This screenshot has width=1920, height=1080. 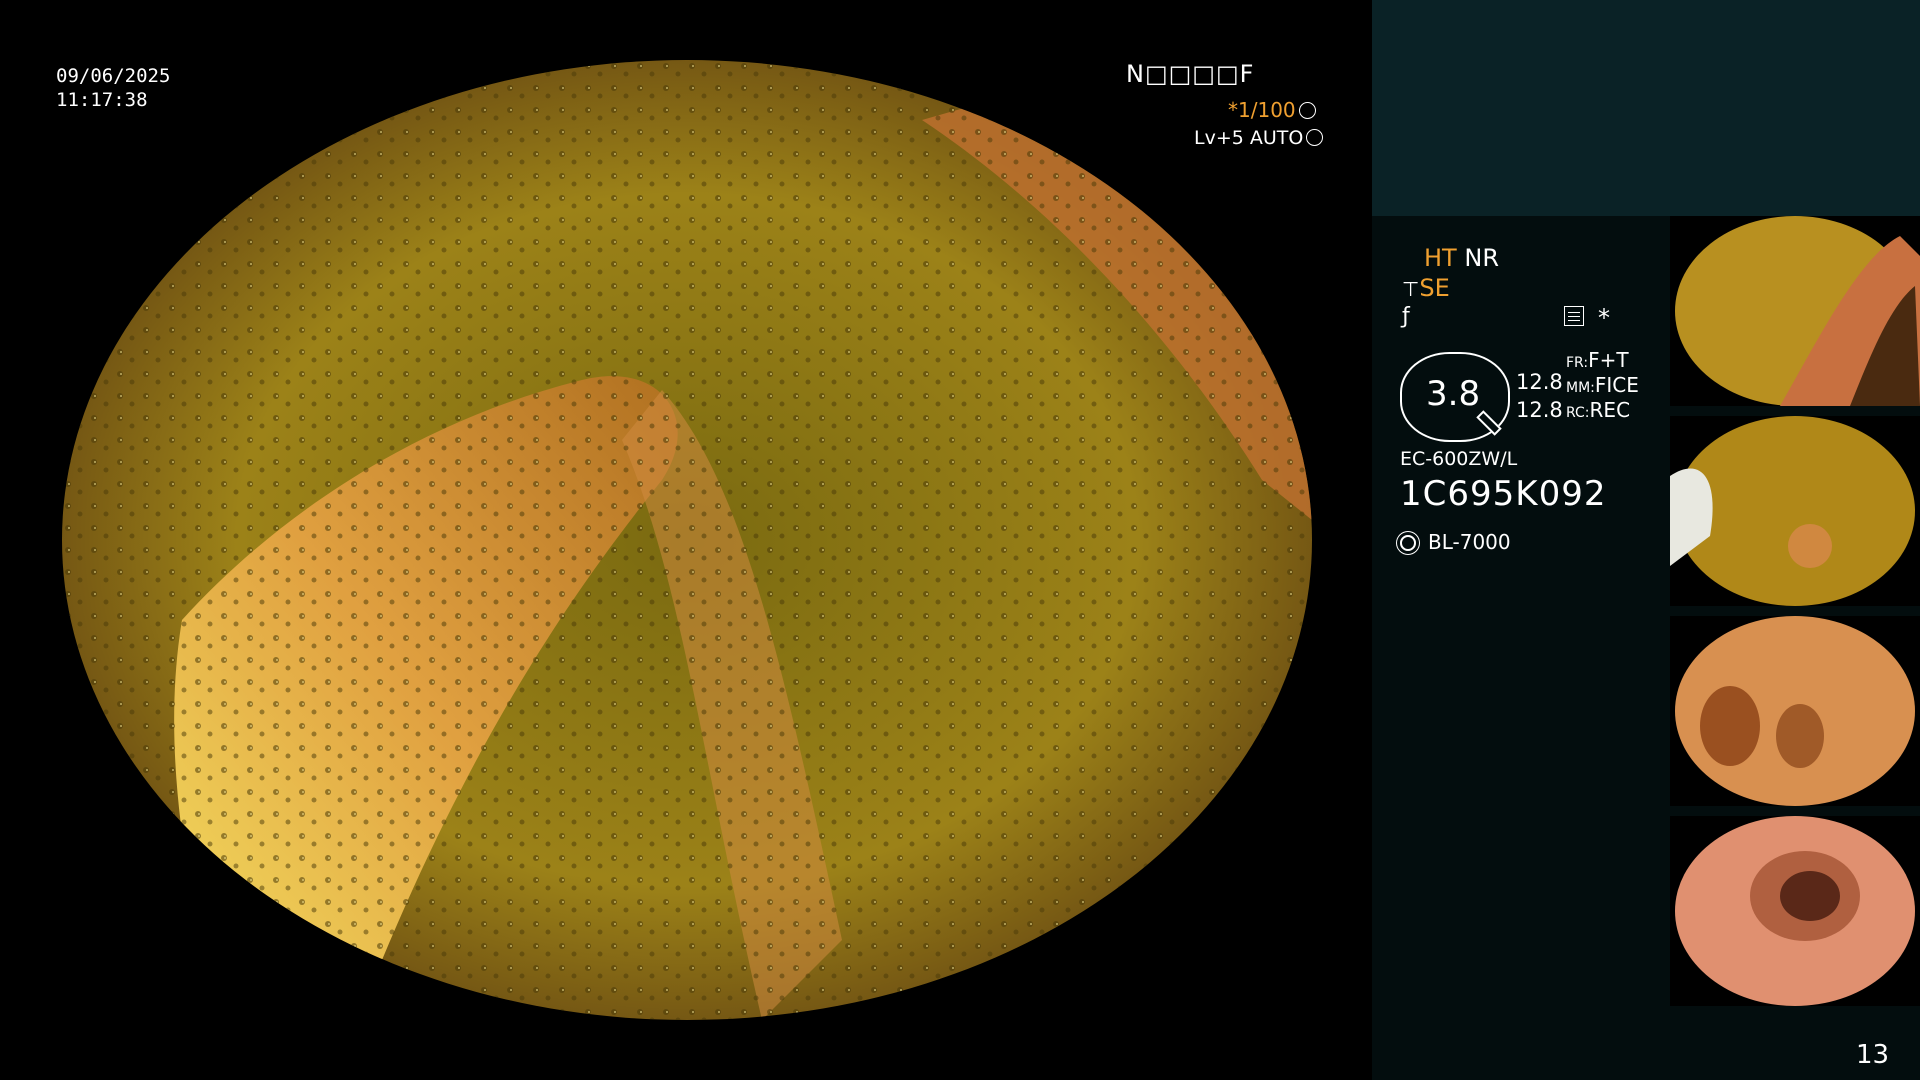 I want to click on dial-value: 3.8, so click(x=1453, y=394).